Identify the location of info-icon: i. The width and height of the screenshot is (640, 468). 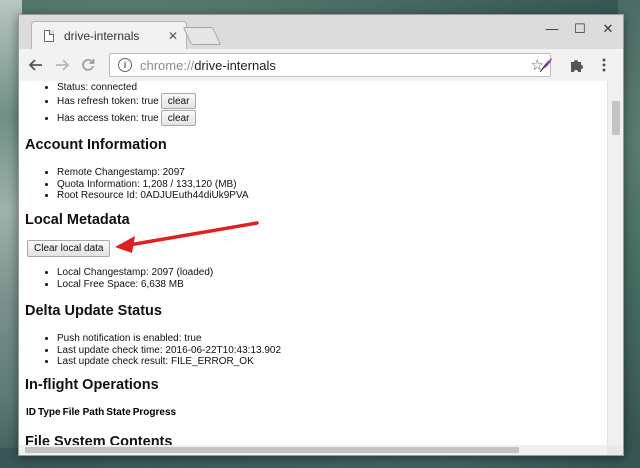
(125, 65).